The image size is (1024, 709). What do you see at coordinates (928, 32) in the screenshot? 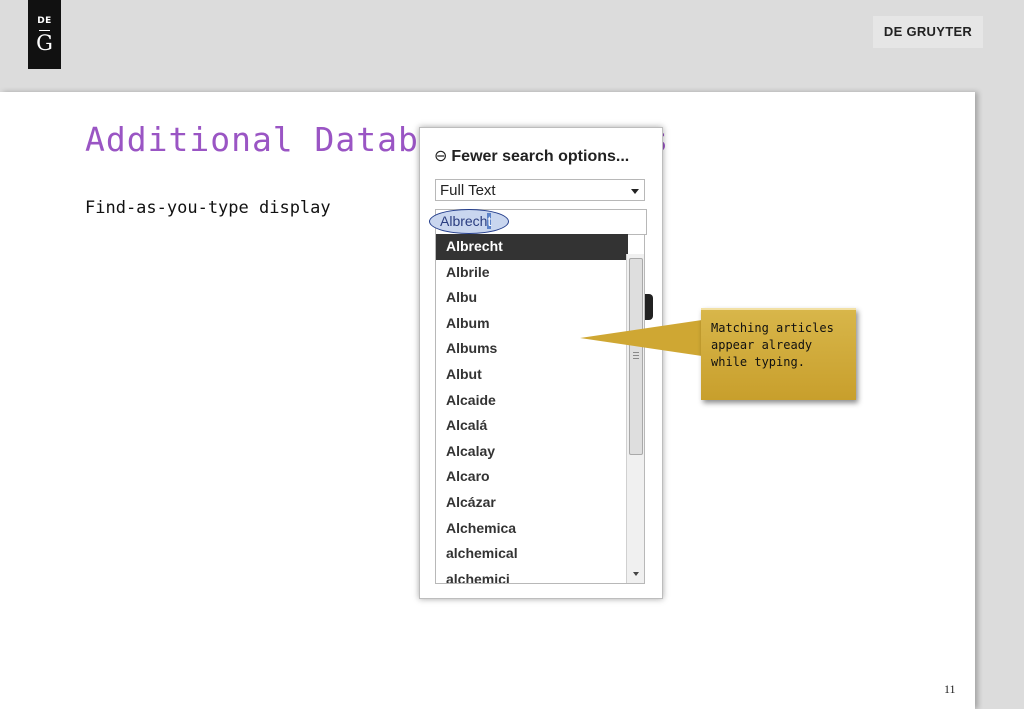
I see `brand-name: DE GRUYTER` at bounding box center [928, 32].